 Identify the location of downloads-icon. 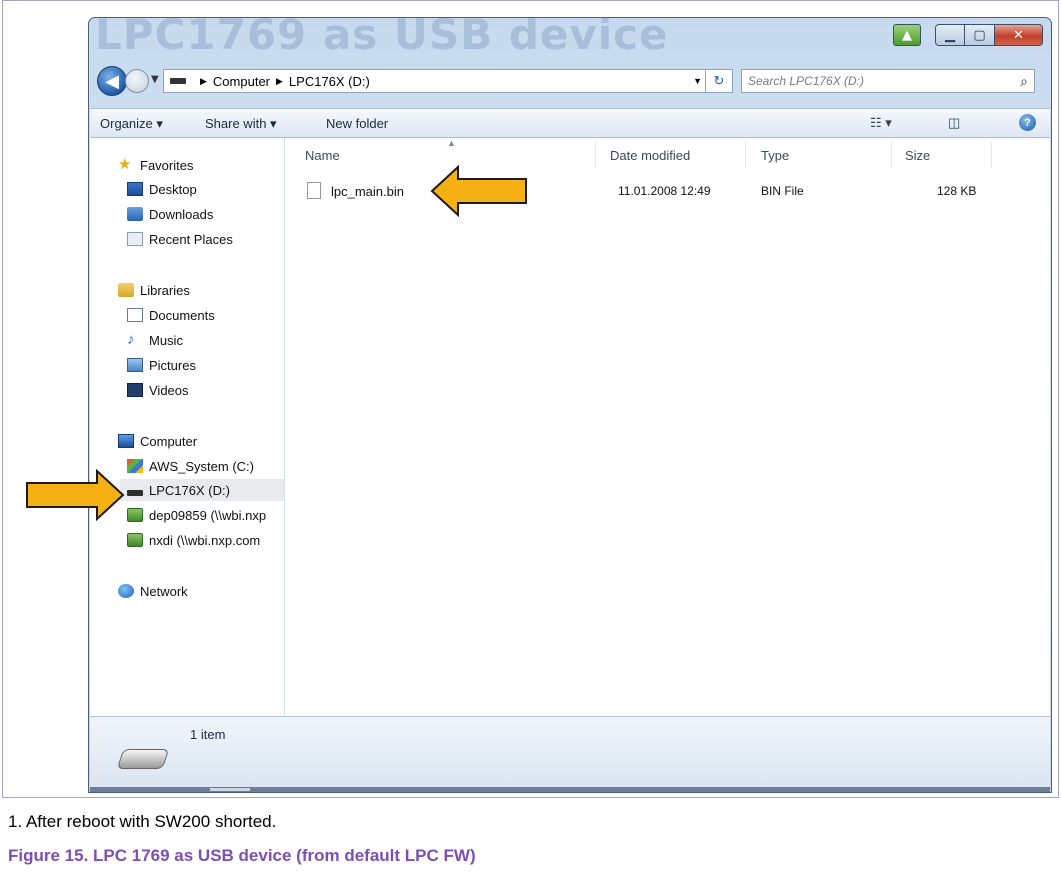
(135, 214).